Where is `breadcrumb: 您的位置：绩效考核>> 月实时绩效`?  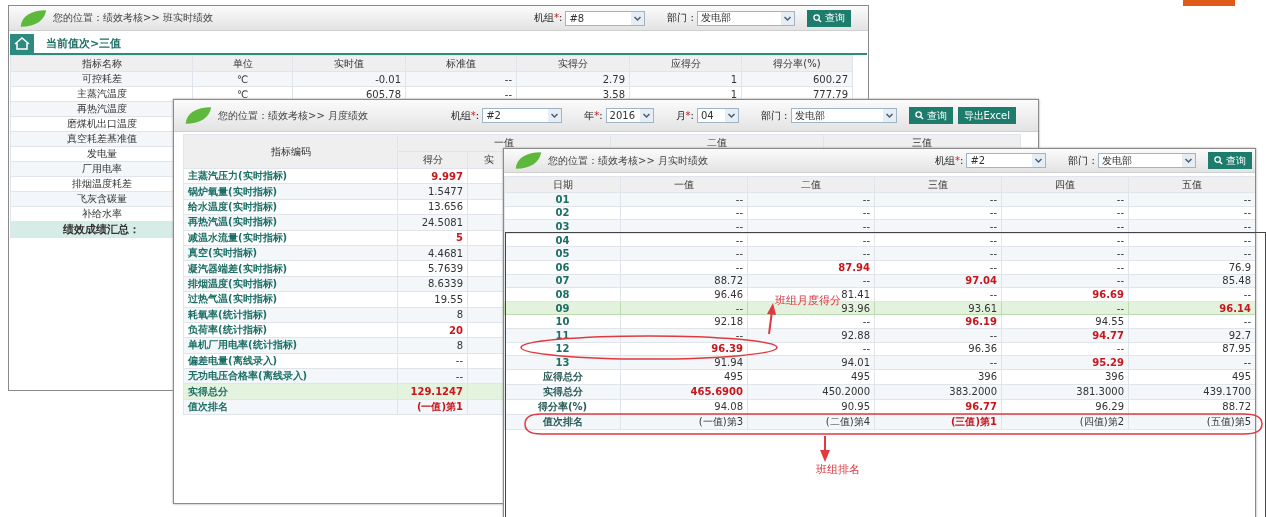 breadcrumb: 您的位置：绩效考核>> 月实时绩效 is located at coordinates (628, 160).